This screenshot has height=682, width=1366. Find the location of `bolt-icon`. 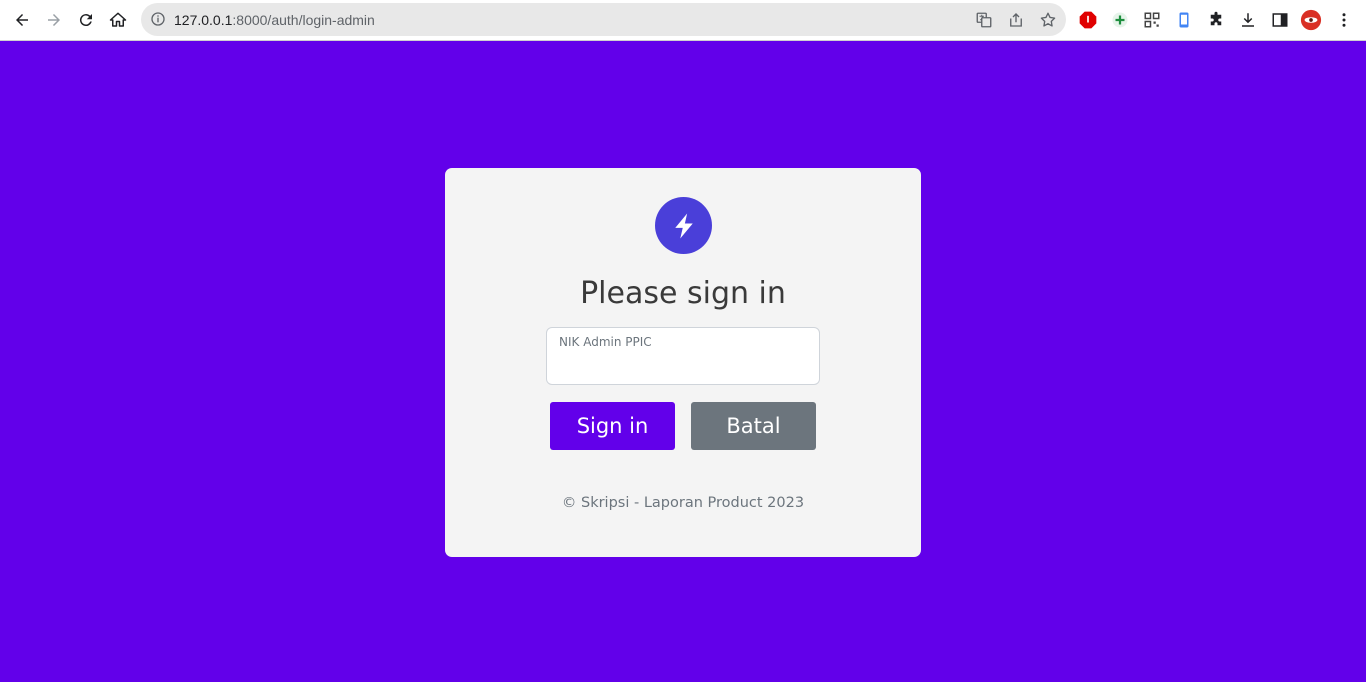

bolt-icon is located at coordinates (683, 225).